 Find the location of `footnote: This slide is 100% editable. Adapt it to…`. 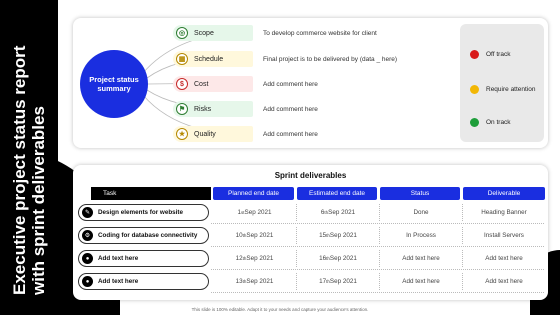

footnote: This slide is 100% editable. Adapt it to… is located at coordinates (280, 309).